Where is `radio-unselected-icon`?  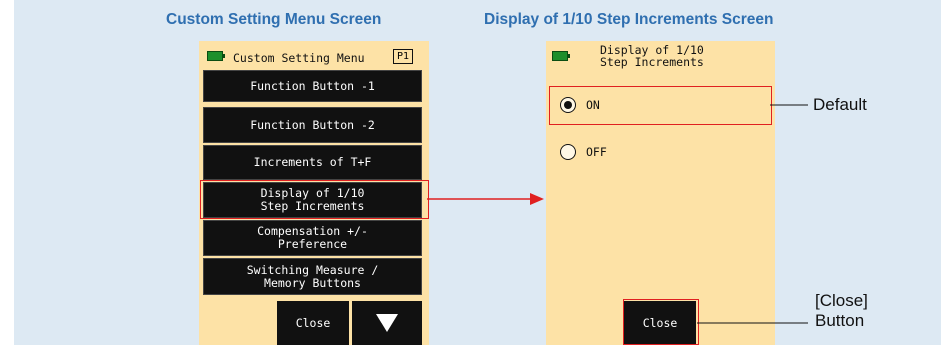
radio-unselected-icon is located at coordinates (568, 152).